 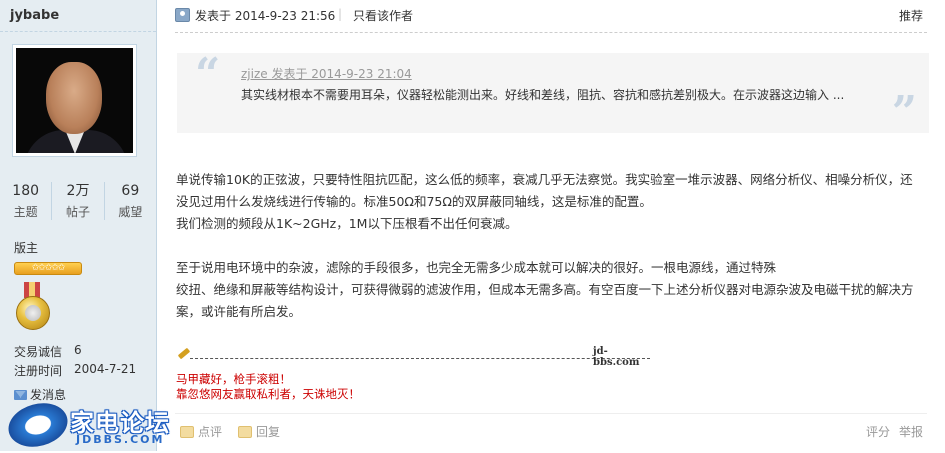 What do you see at coordinates (26, 247) in the screenshot?
I see `user-role: 版主` at bounding box center [26, 247].